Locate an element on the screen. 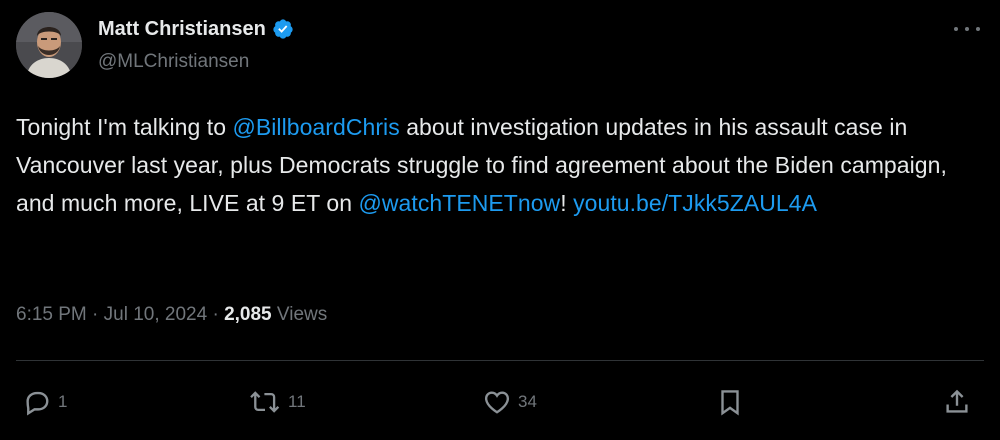 This screenshot has width=1000, height=440. reply-count: 1 is located at coordinates (63, 401).